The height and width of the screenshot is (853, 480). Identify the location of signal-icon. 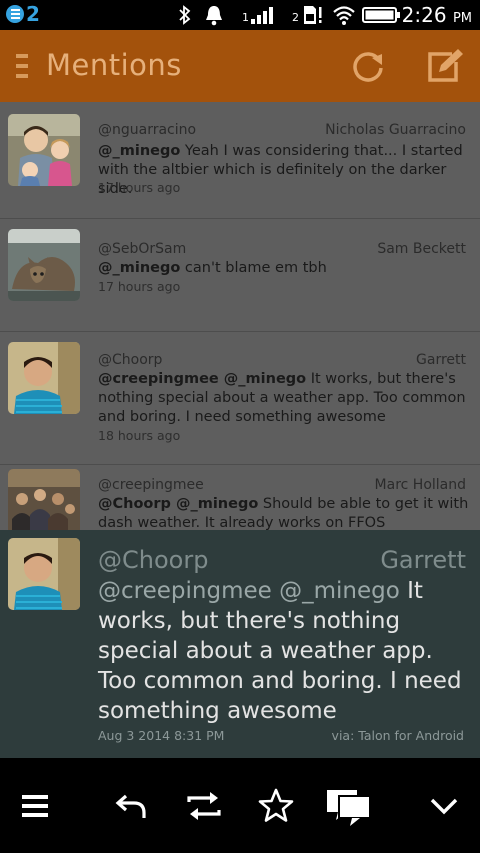
(262, 15).